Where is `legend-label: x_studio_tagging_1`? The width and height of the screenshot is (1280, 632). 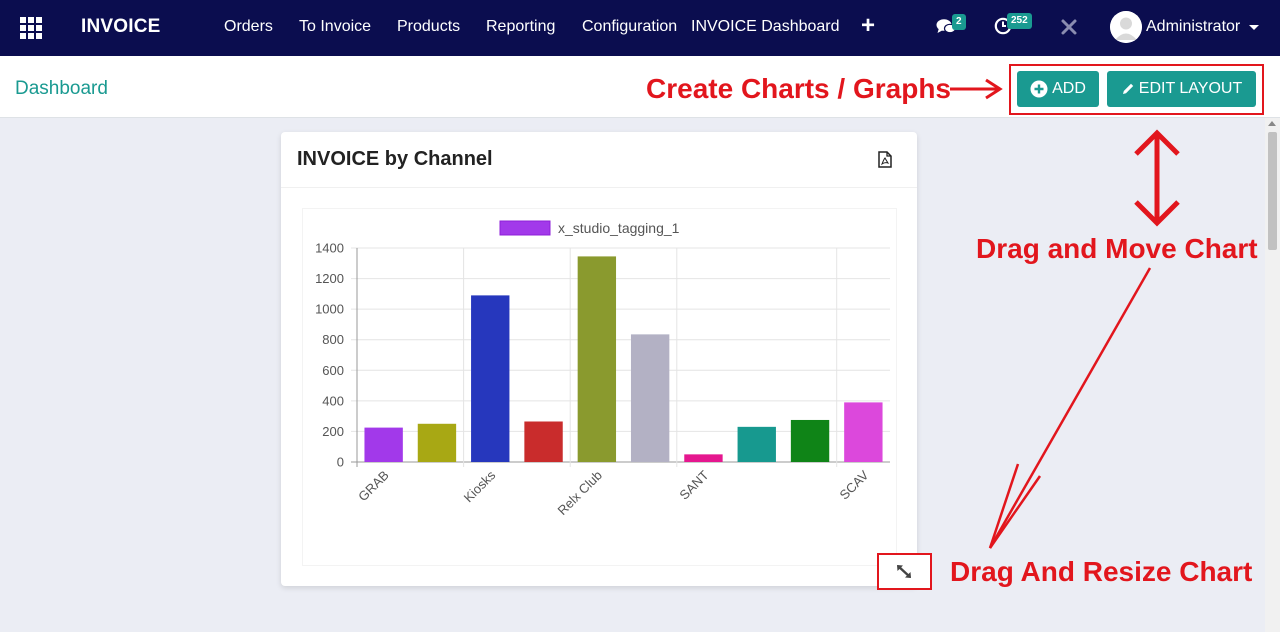 legend-label: x_studio_tagging_1 is located at coordinates (619, 228).